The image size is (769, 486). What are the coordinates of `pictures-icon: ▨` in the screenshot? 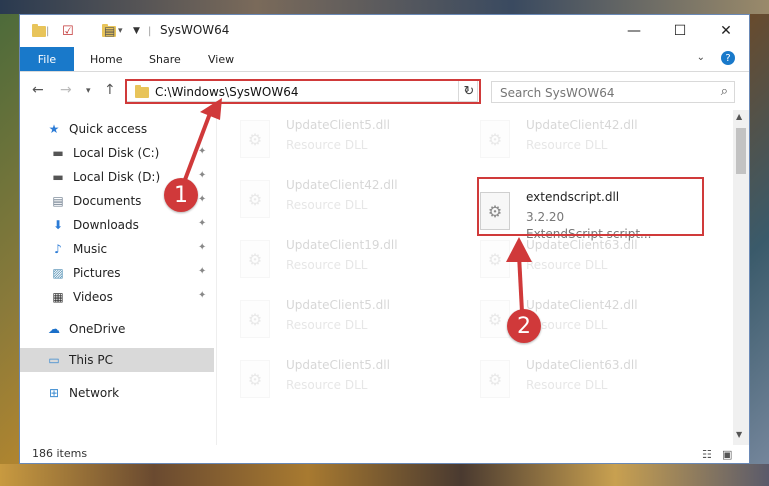 It's located at (58, 273).